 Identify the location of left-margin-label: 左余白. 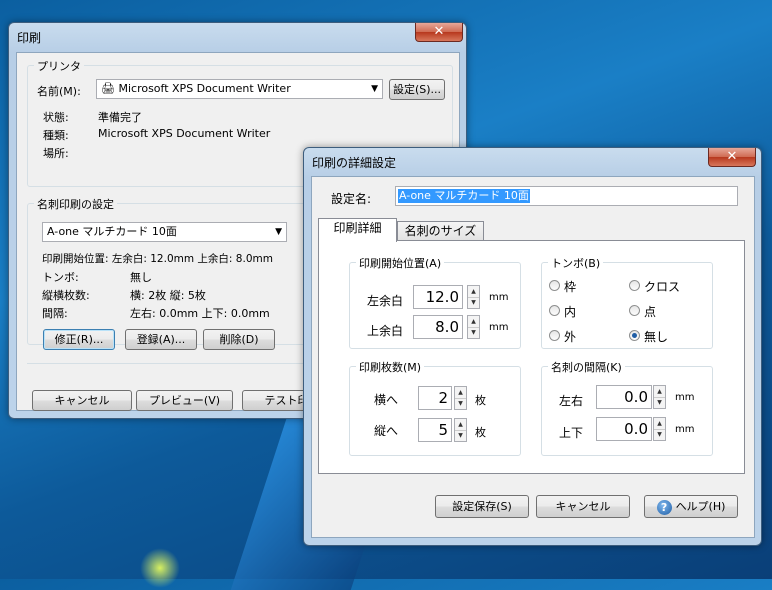
(385, 301).